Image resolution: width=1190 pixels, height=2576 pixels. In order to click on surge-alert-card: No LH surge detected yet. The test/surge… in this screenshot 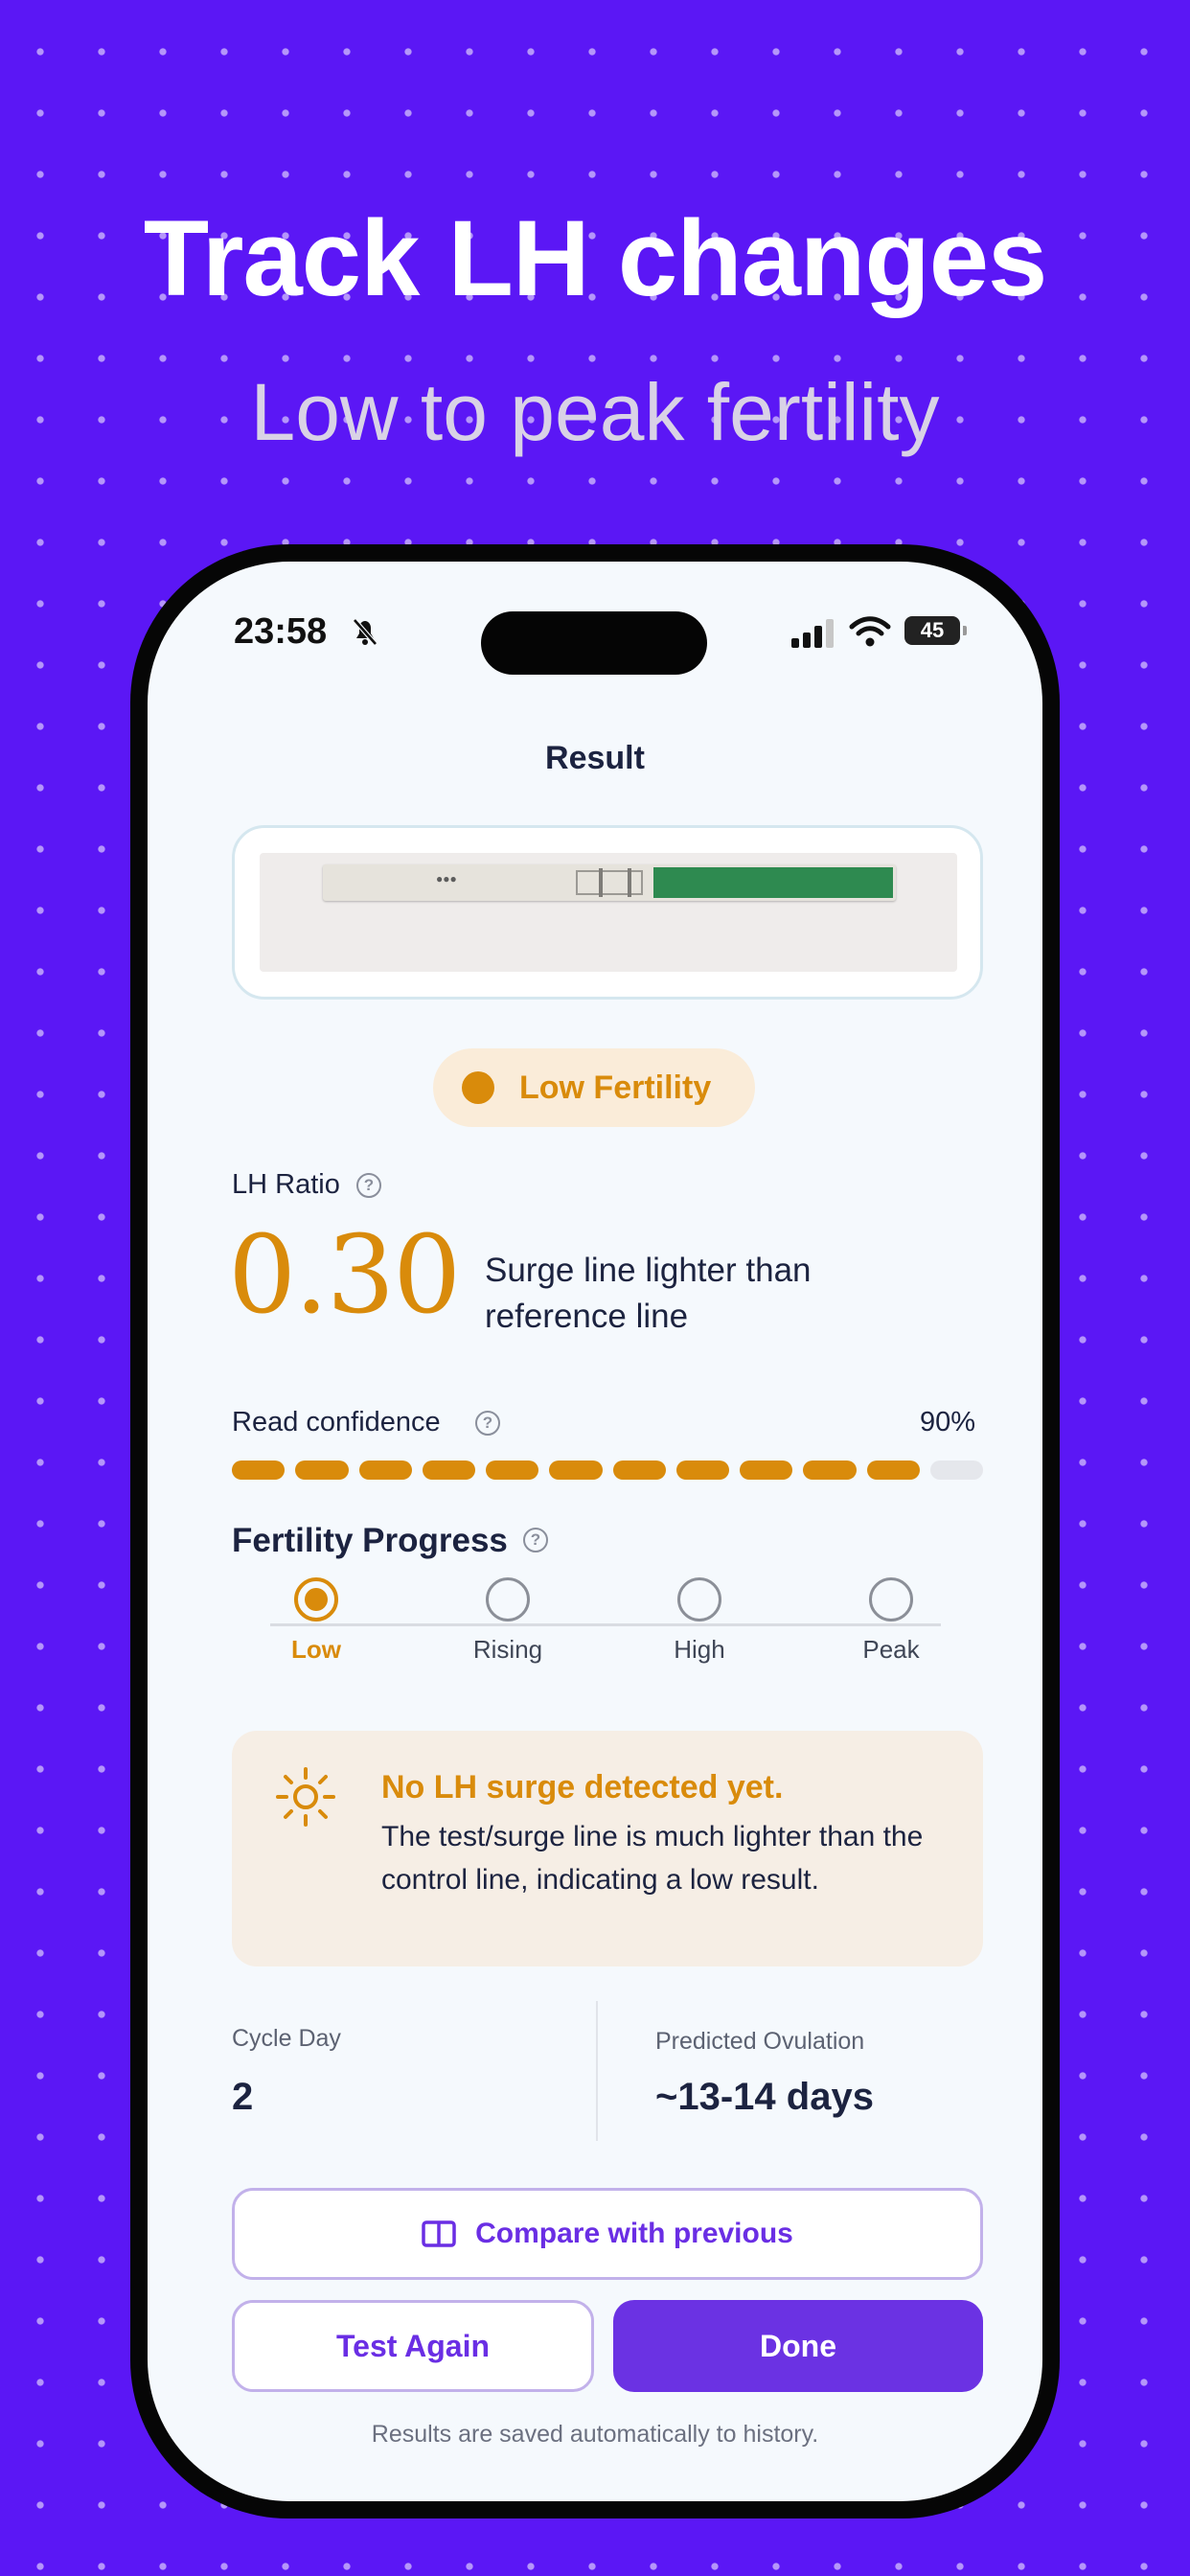, I will do `click(607, 1848)`.